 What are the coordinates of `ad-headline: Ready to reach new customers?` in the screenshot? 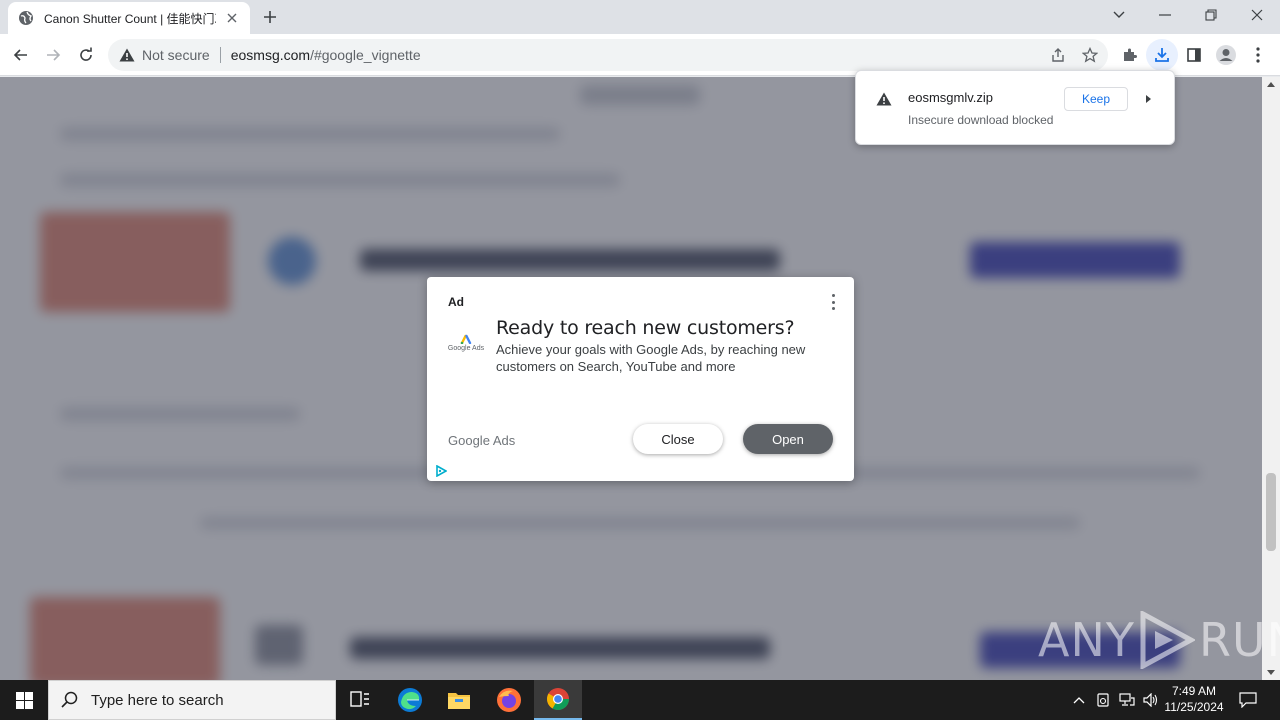 It's located at (645, 328).